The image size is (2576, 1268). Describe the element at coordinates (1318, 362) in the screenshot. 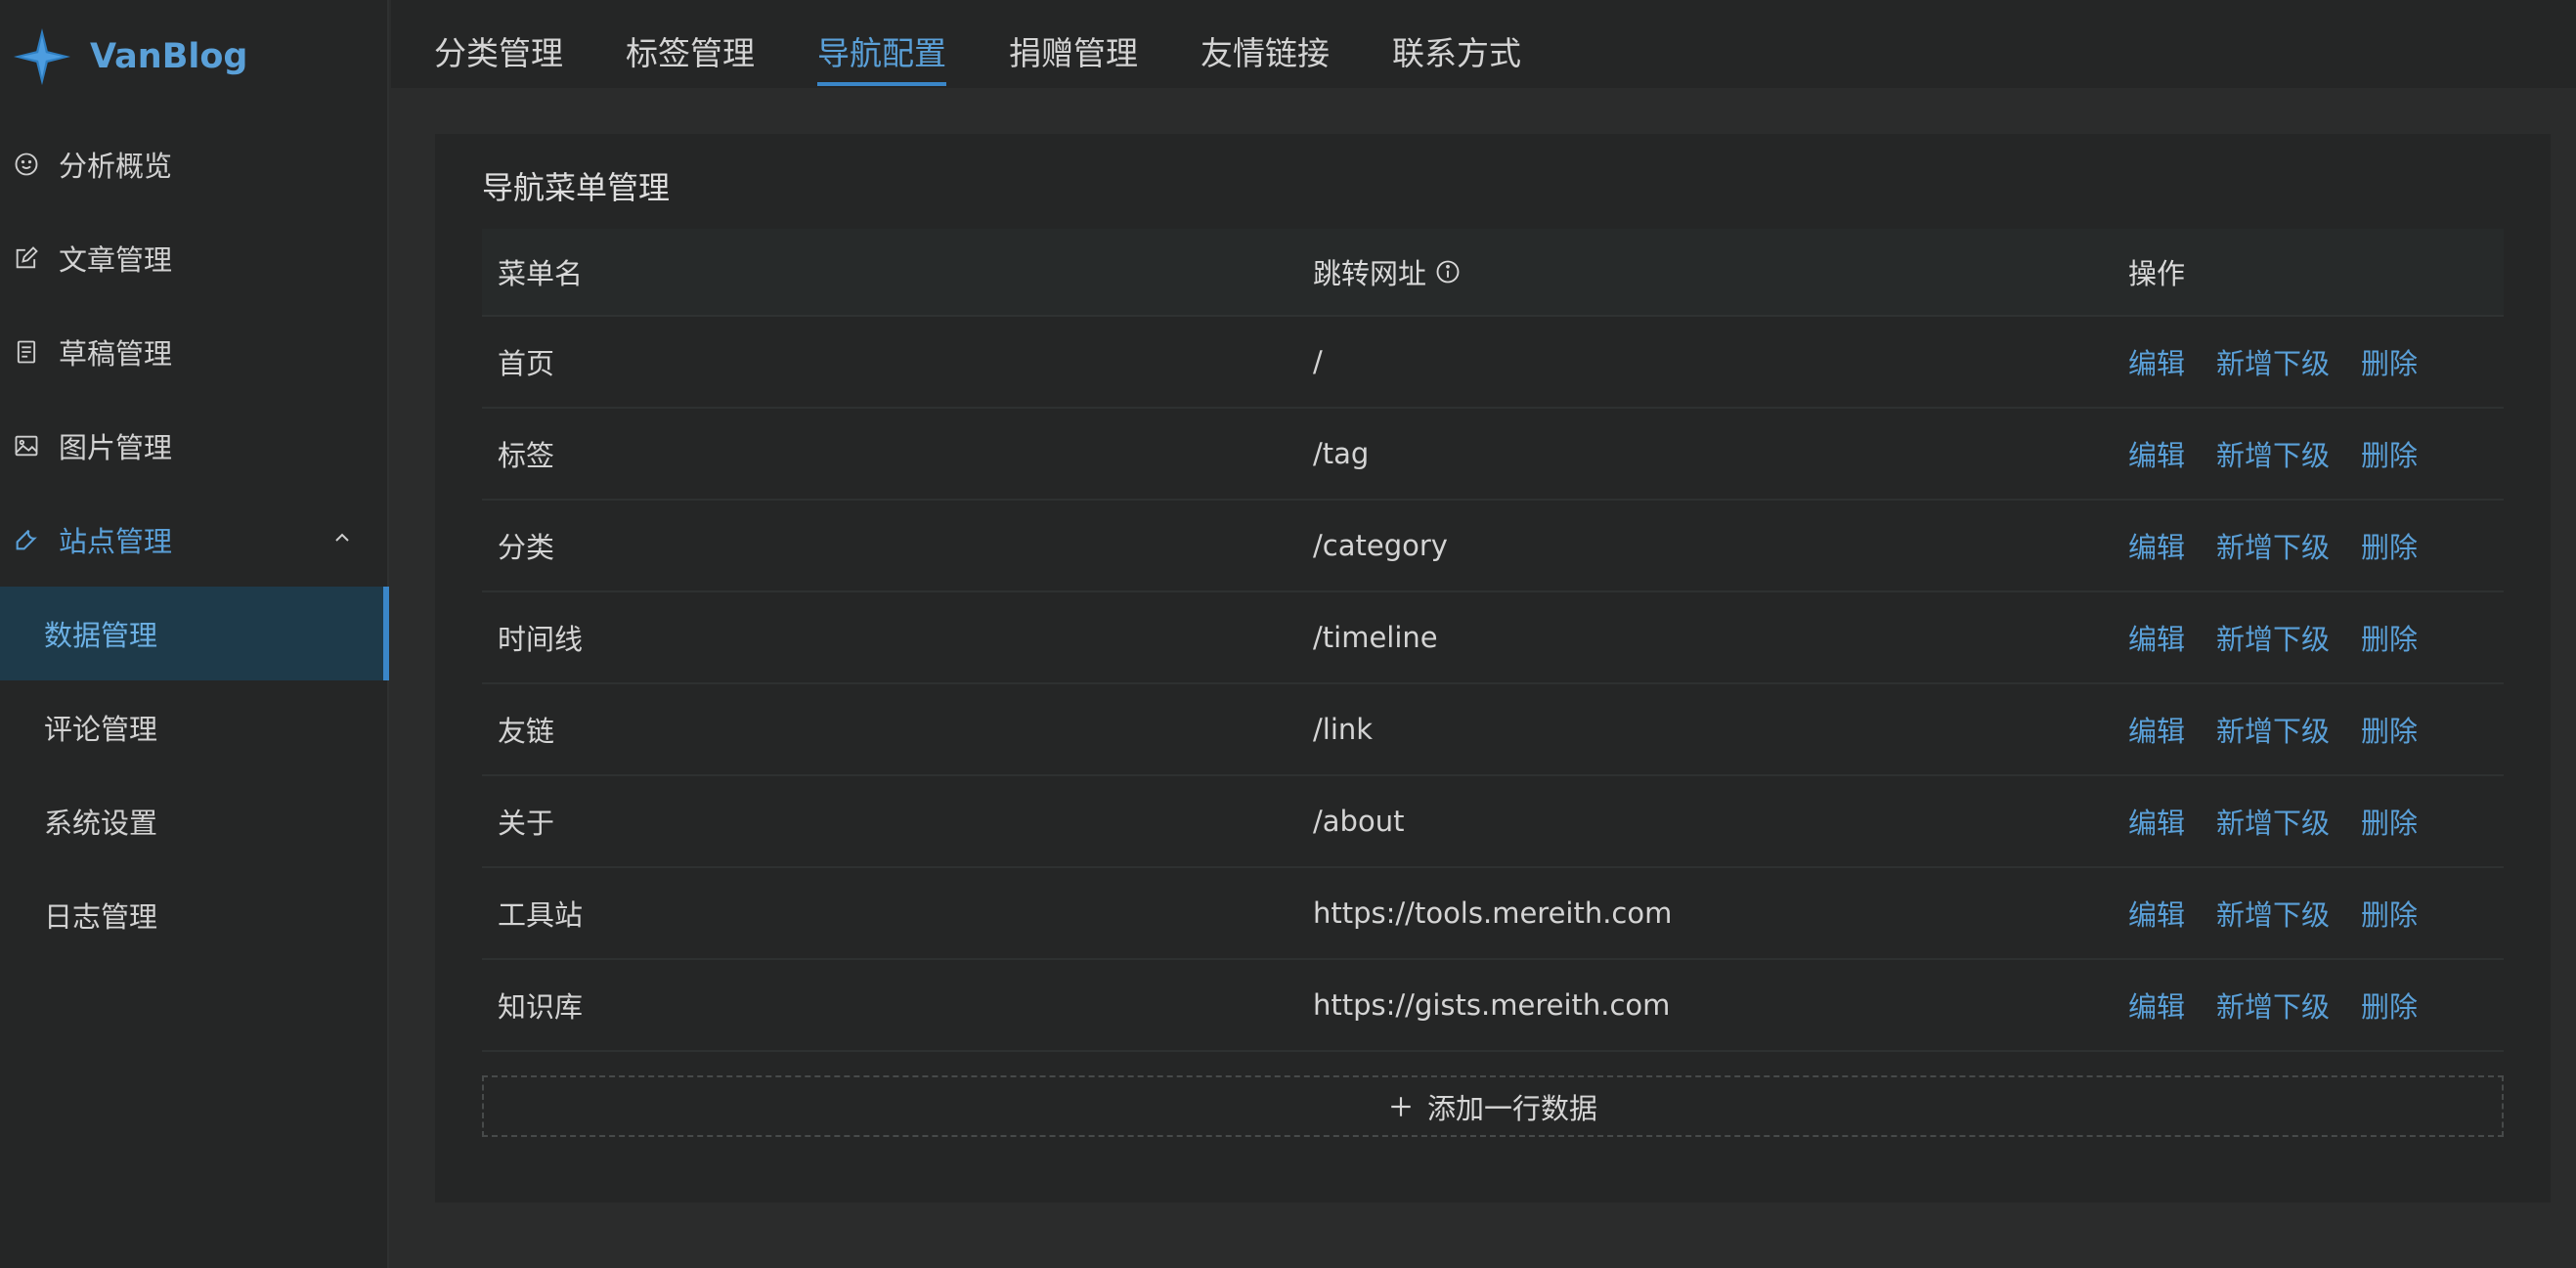

I see `menu-url-cell: /` at that location.